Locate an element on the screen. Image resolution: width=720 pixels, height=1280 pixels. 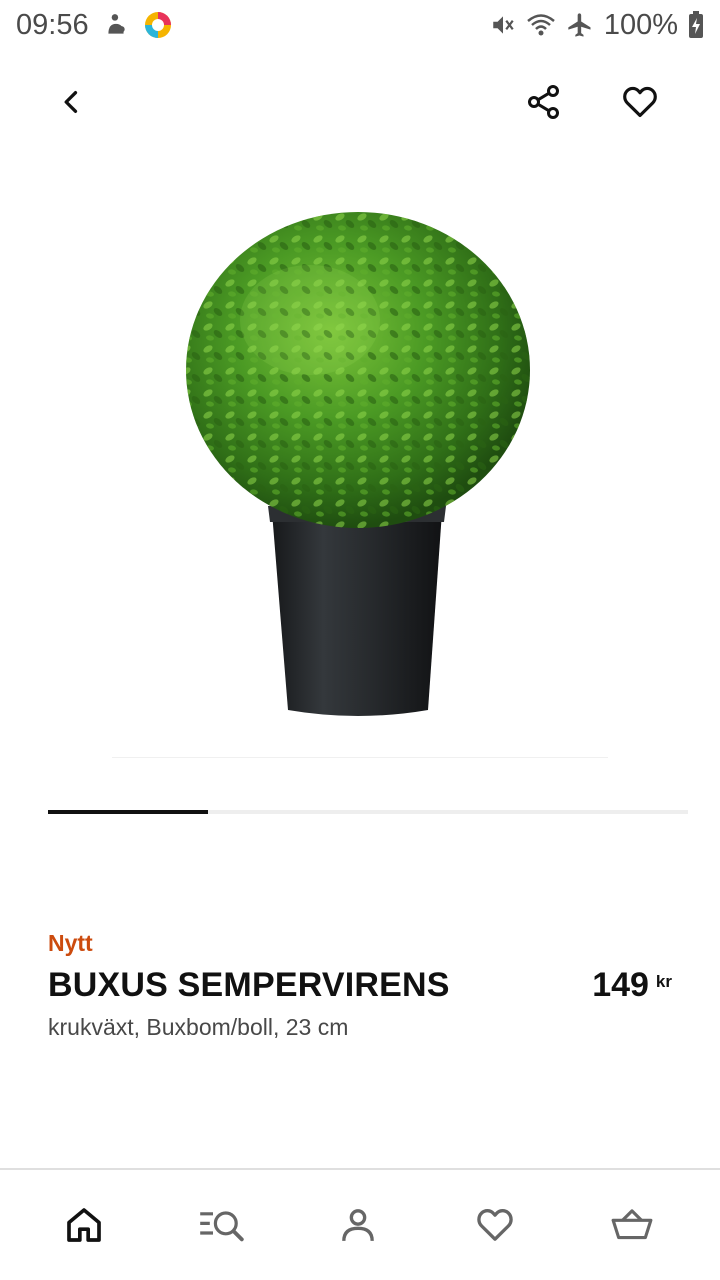
share-button is located at coordinates (544, 104).